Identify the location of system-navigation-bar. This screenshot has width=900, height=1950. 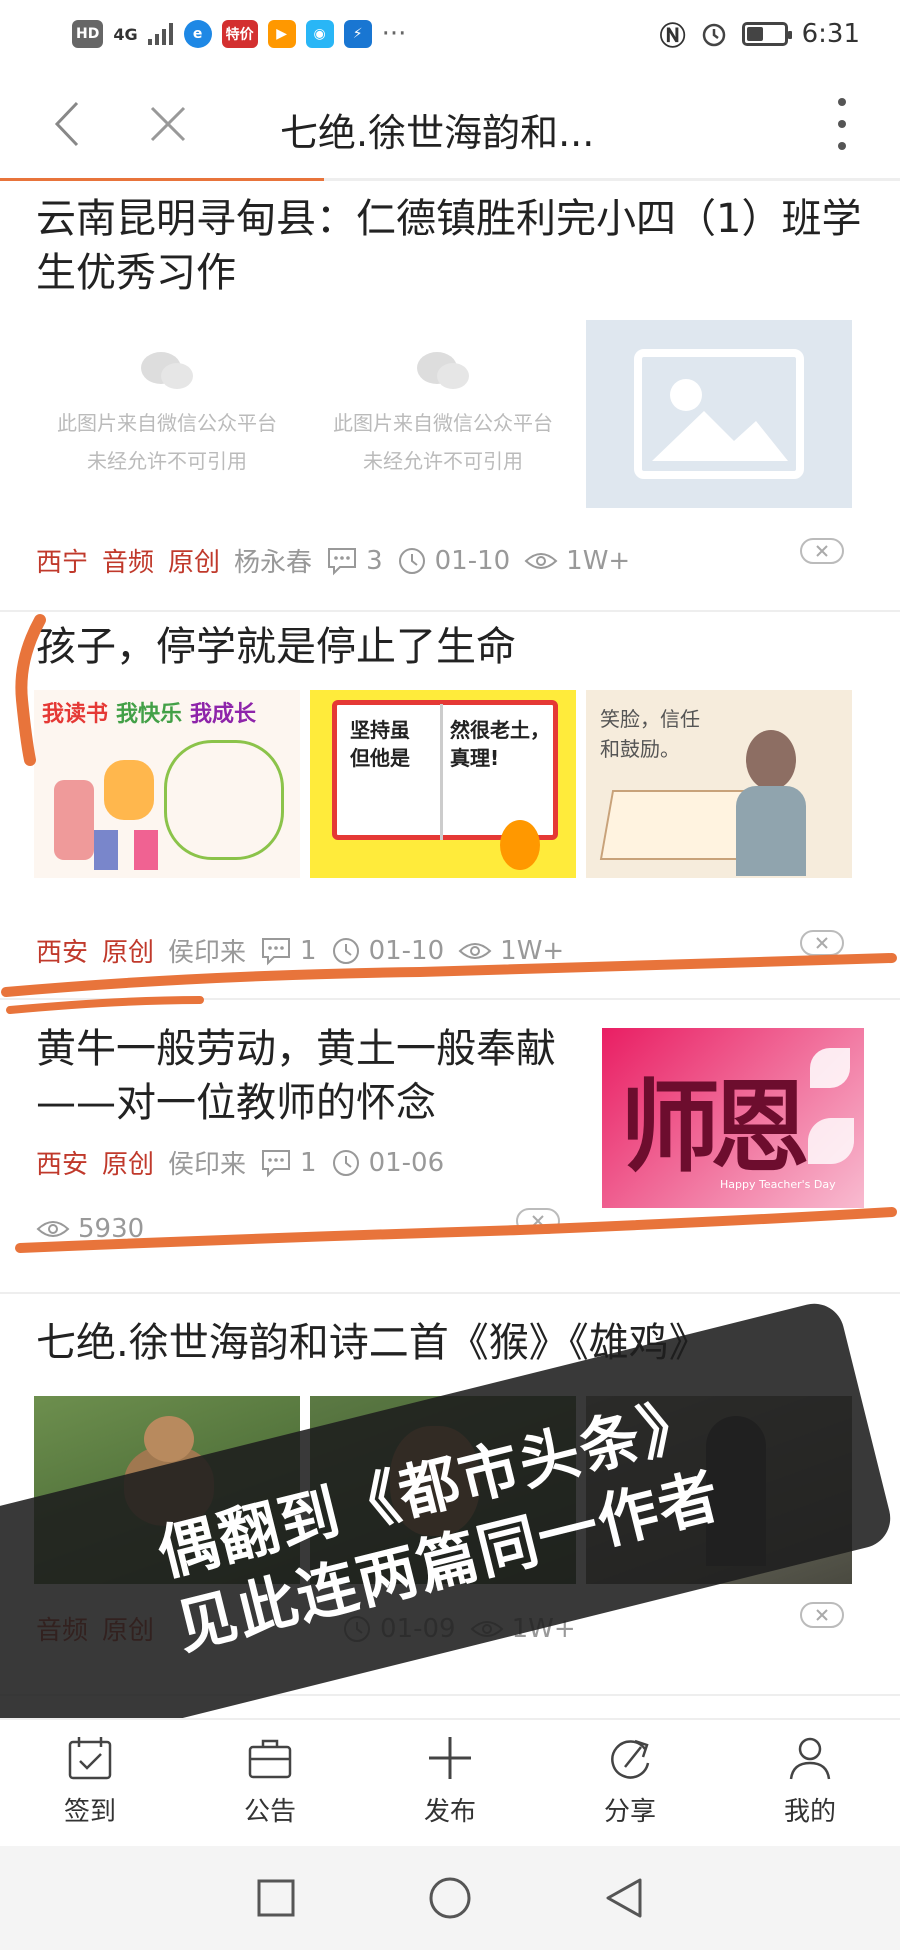
(450, 1898).